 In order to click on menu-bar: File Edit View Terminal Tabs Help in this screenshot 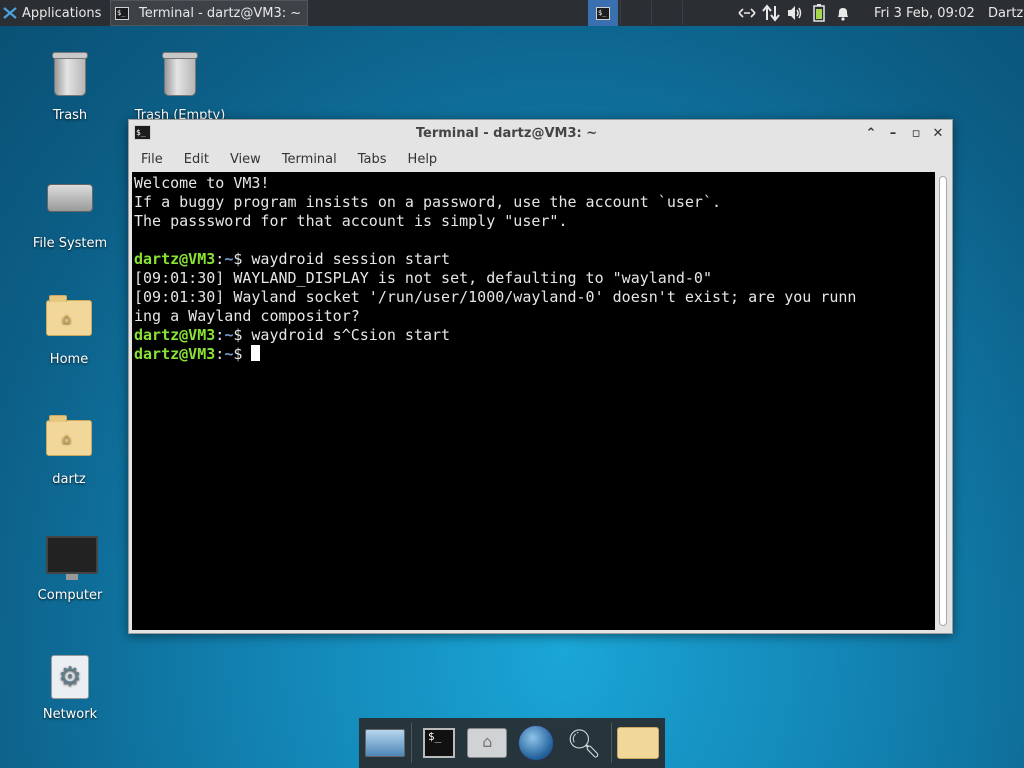, I will do `click(540, 159)`.